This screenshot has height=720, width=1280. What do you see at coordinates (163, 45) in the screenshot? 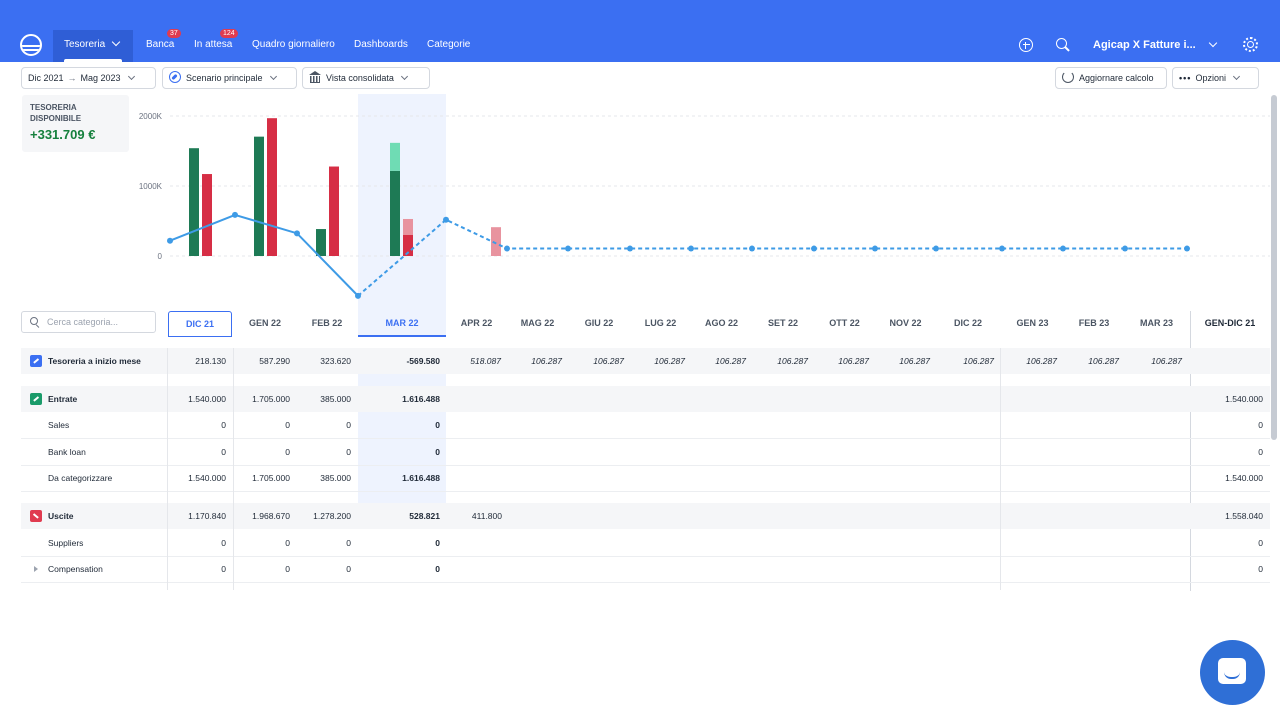
I see `tab-banca: Banca 37` at bounding box center [163, 45].